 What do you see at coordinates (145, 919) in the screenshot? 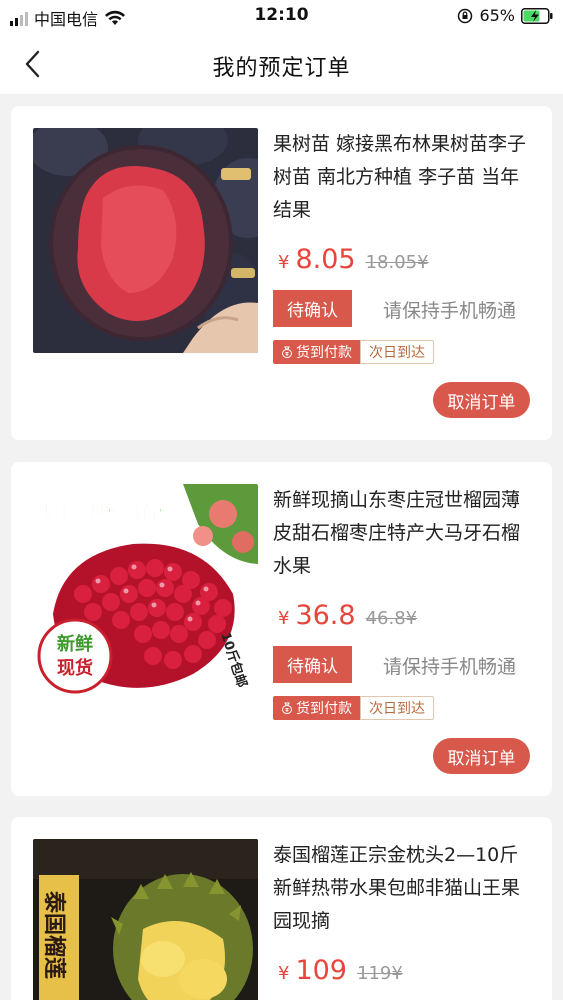
I see `product-image-durian: 泰国榴莲` at bounding box center [145, 919].